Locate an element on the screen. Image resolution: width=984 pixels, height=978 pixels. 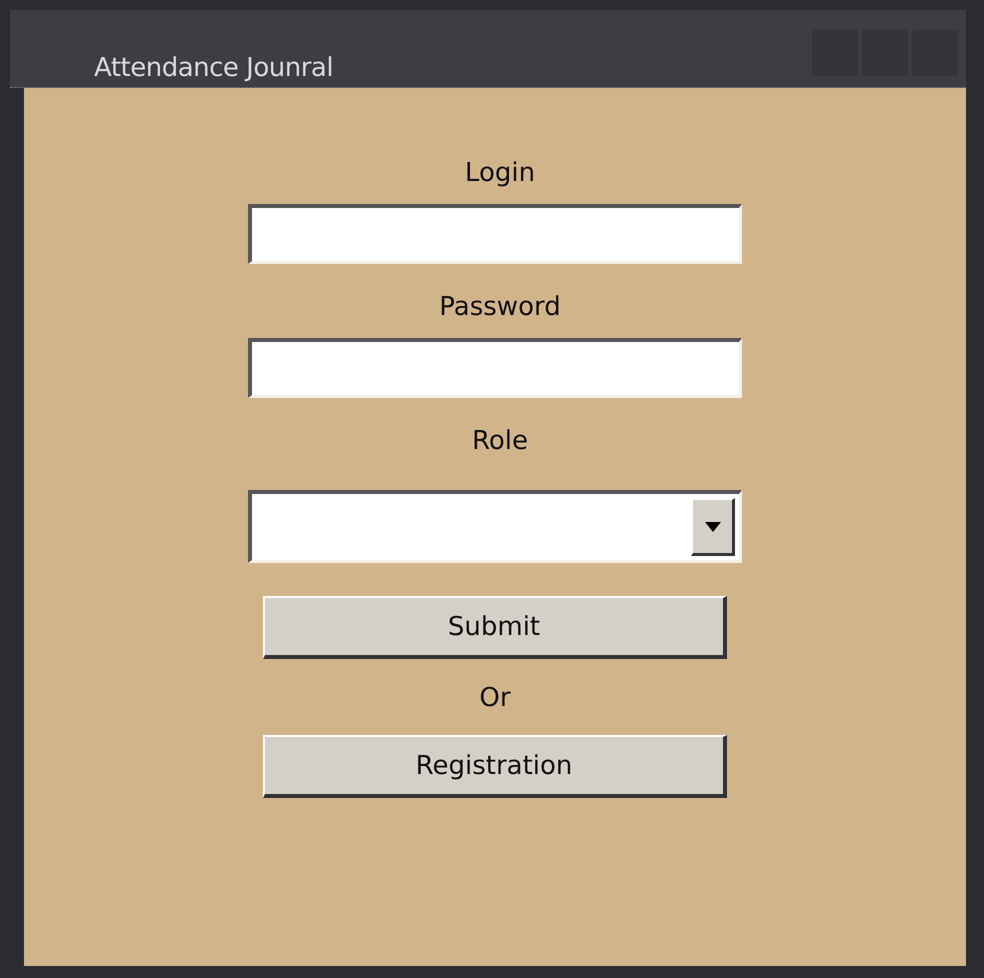
field-label: Login is located at coordinates (500, 173).